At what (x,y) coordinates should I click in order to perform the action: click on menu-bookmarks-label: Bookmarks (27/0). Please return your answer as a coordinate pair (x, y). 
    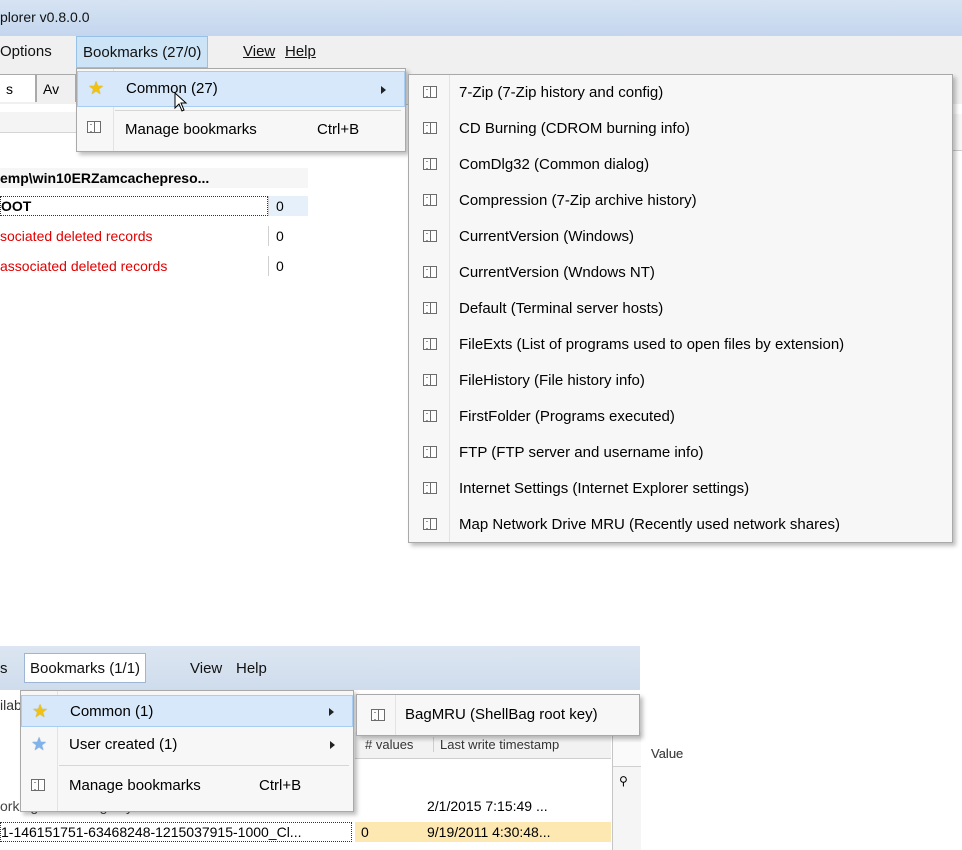
    Looking at the image, I should click on (142, 52).